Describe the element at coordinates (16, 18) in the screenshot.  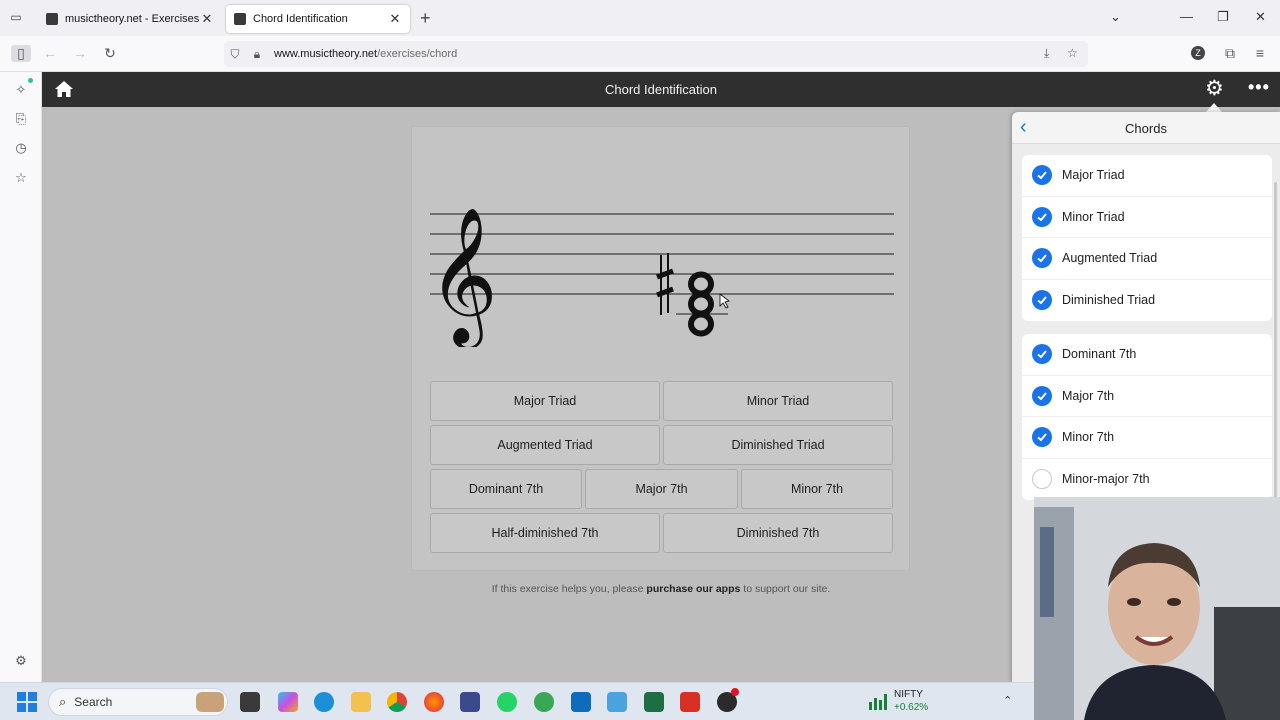
I see `tab-list-icon: ▭` at that location.